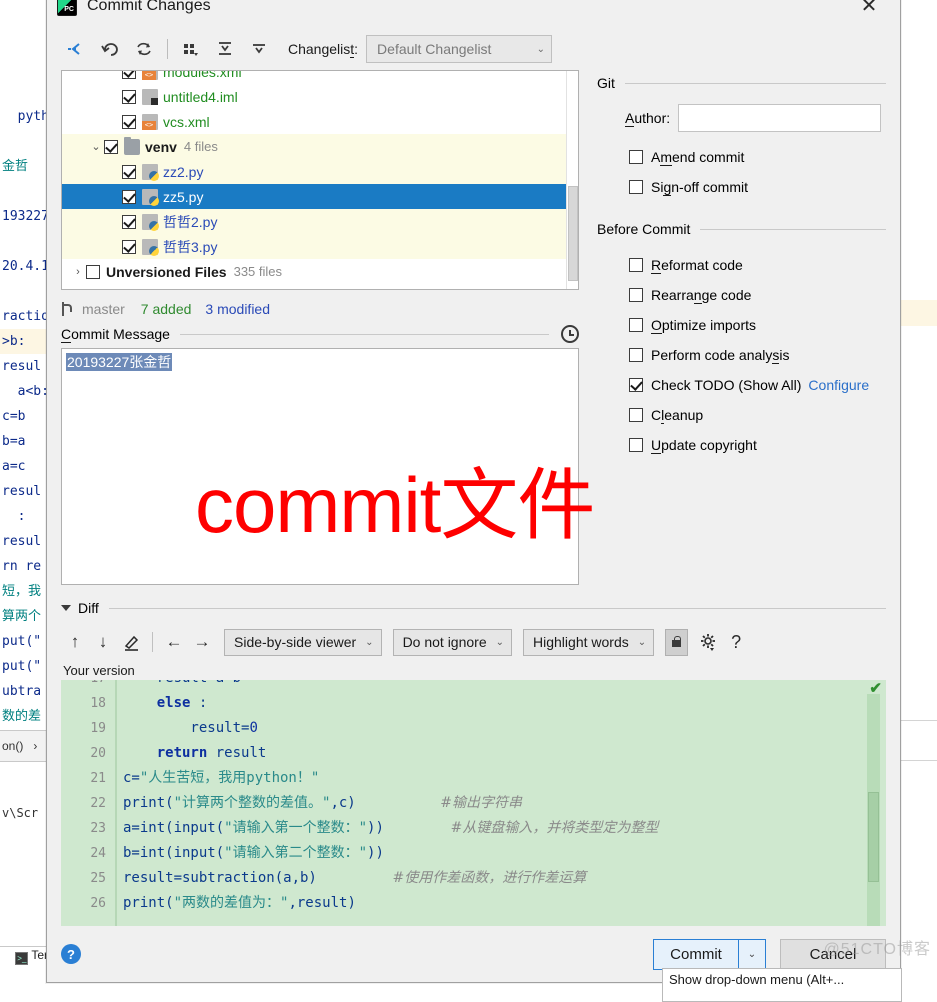 The width and height of the screenshot is (937, 1002). Describe the element at coordinates (191, 49) in the screenshot. I see `group-by-icon` at that location.